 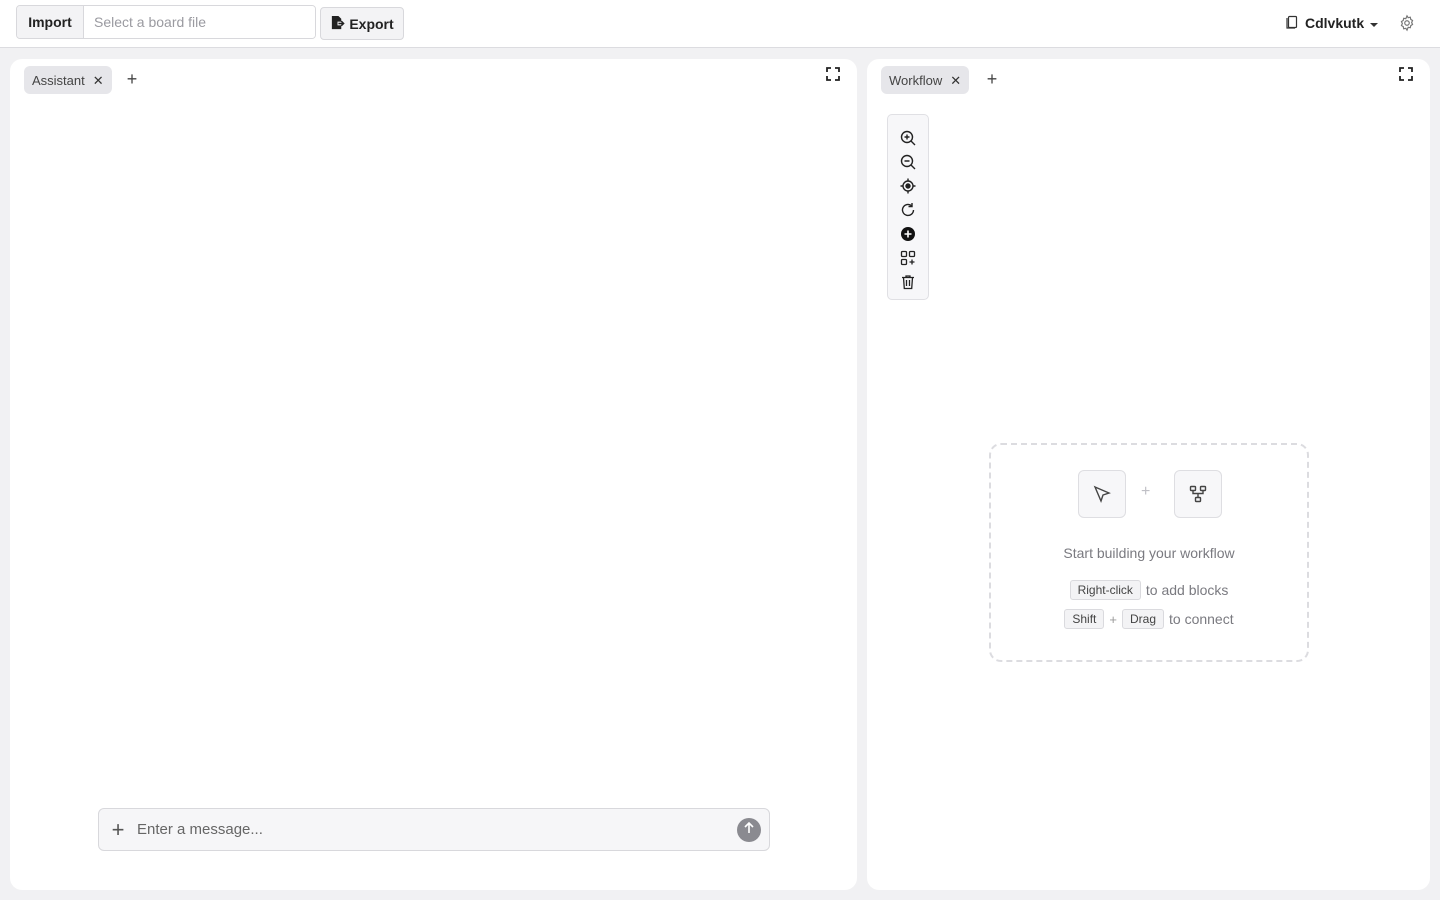 What do you see at coordinates (50, 22) in the screenshot?
I see `import-button: Import` at bounding box center [50, 22].